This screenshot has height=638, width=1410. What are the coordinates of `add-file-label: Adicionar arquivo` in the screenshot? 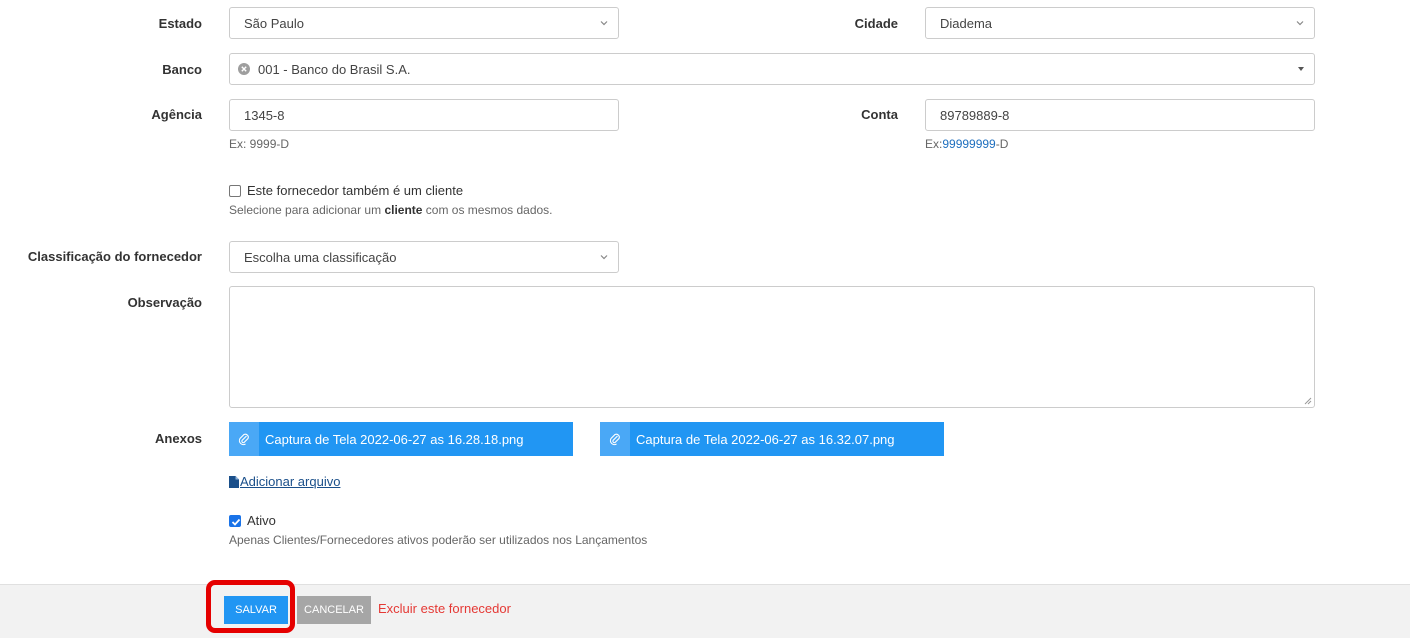 It's located at (290, 481).